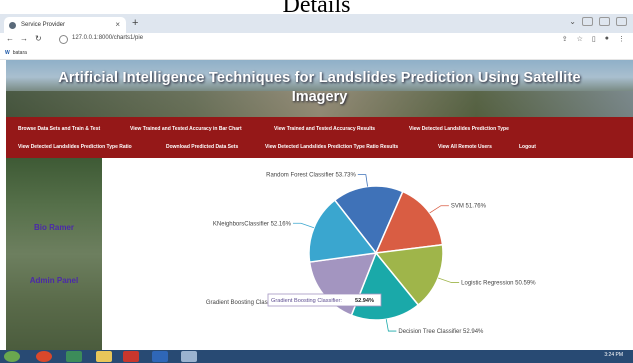 The image size is (633, 363). Describe the element at coordinates (43, 25) in the screenshot. I see `tab-title: Service Provider` at that location.